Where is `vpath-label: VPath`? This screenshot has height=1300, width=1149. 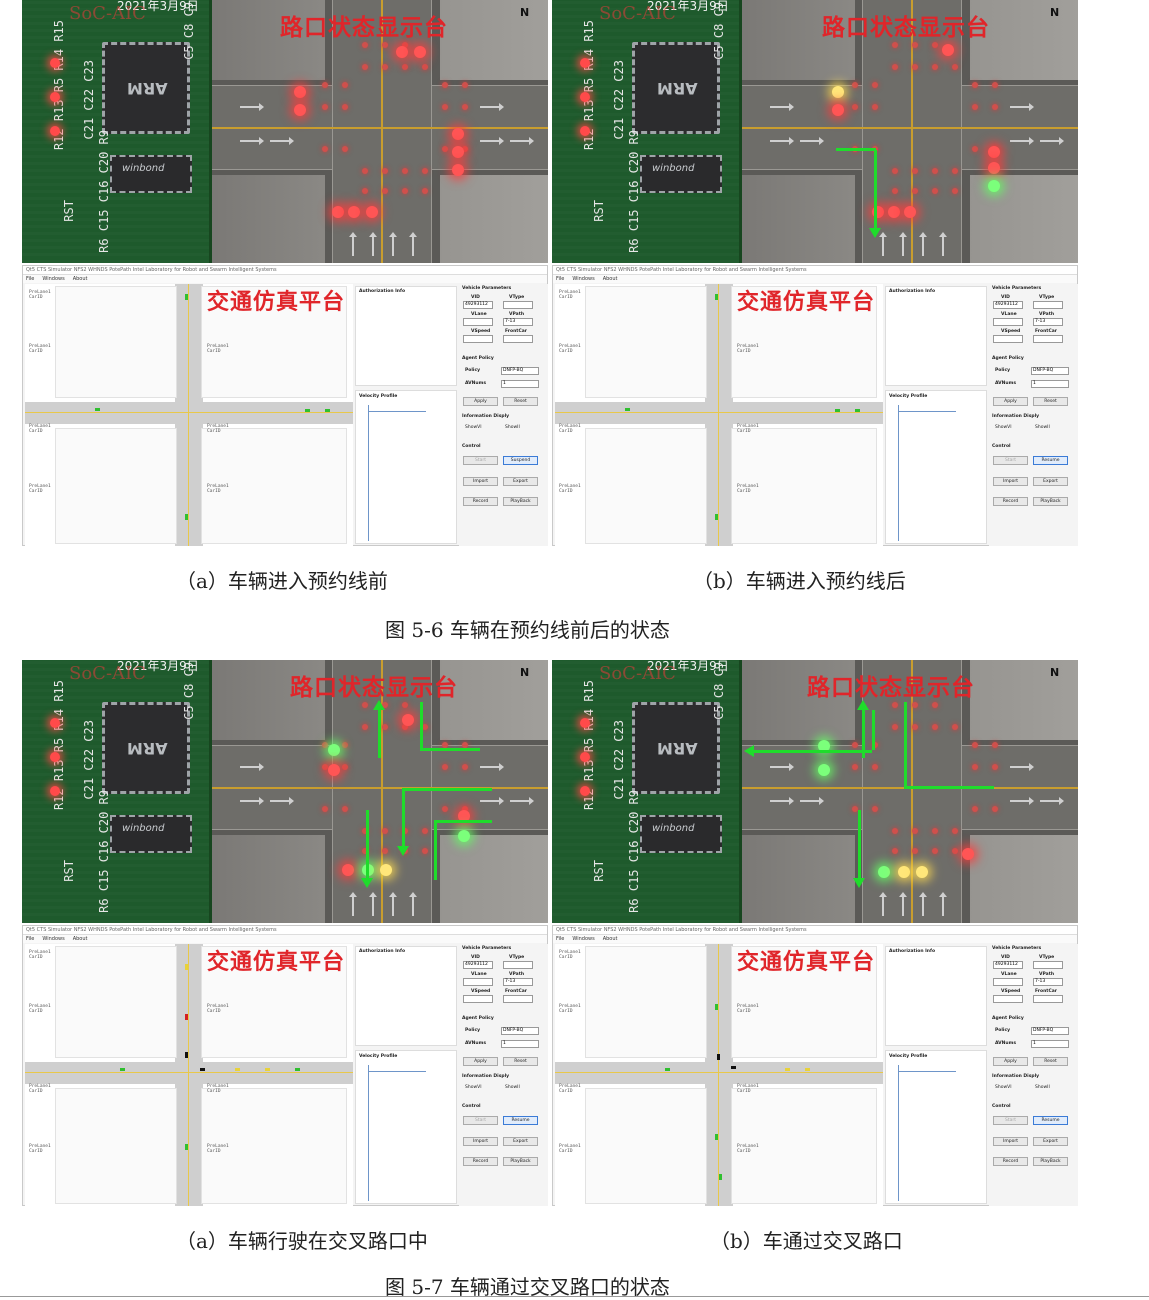
vpath-label: VPath is located at coordinates (1047, 314).